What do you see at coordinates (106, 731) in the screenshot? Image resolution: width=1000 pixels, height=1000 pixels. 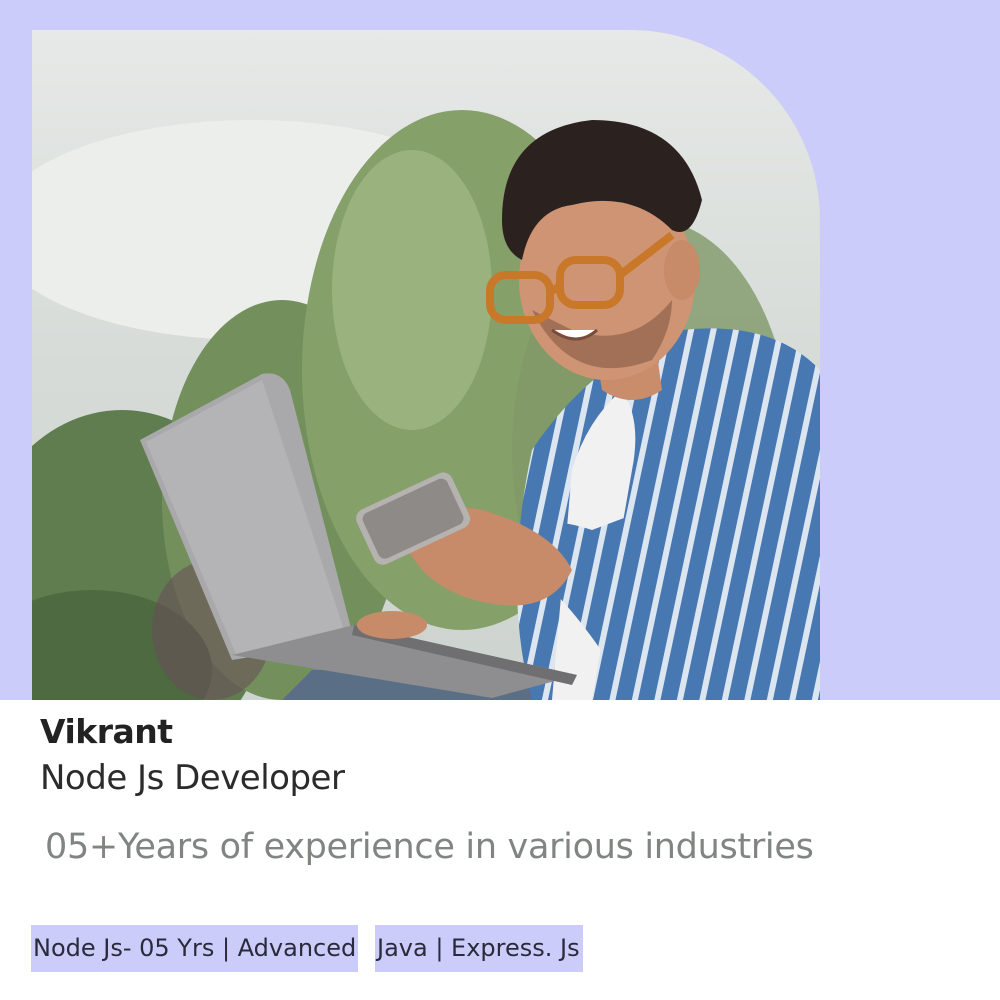 I see `developer-name: Vikrant` at bounding box center [106, 731].